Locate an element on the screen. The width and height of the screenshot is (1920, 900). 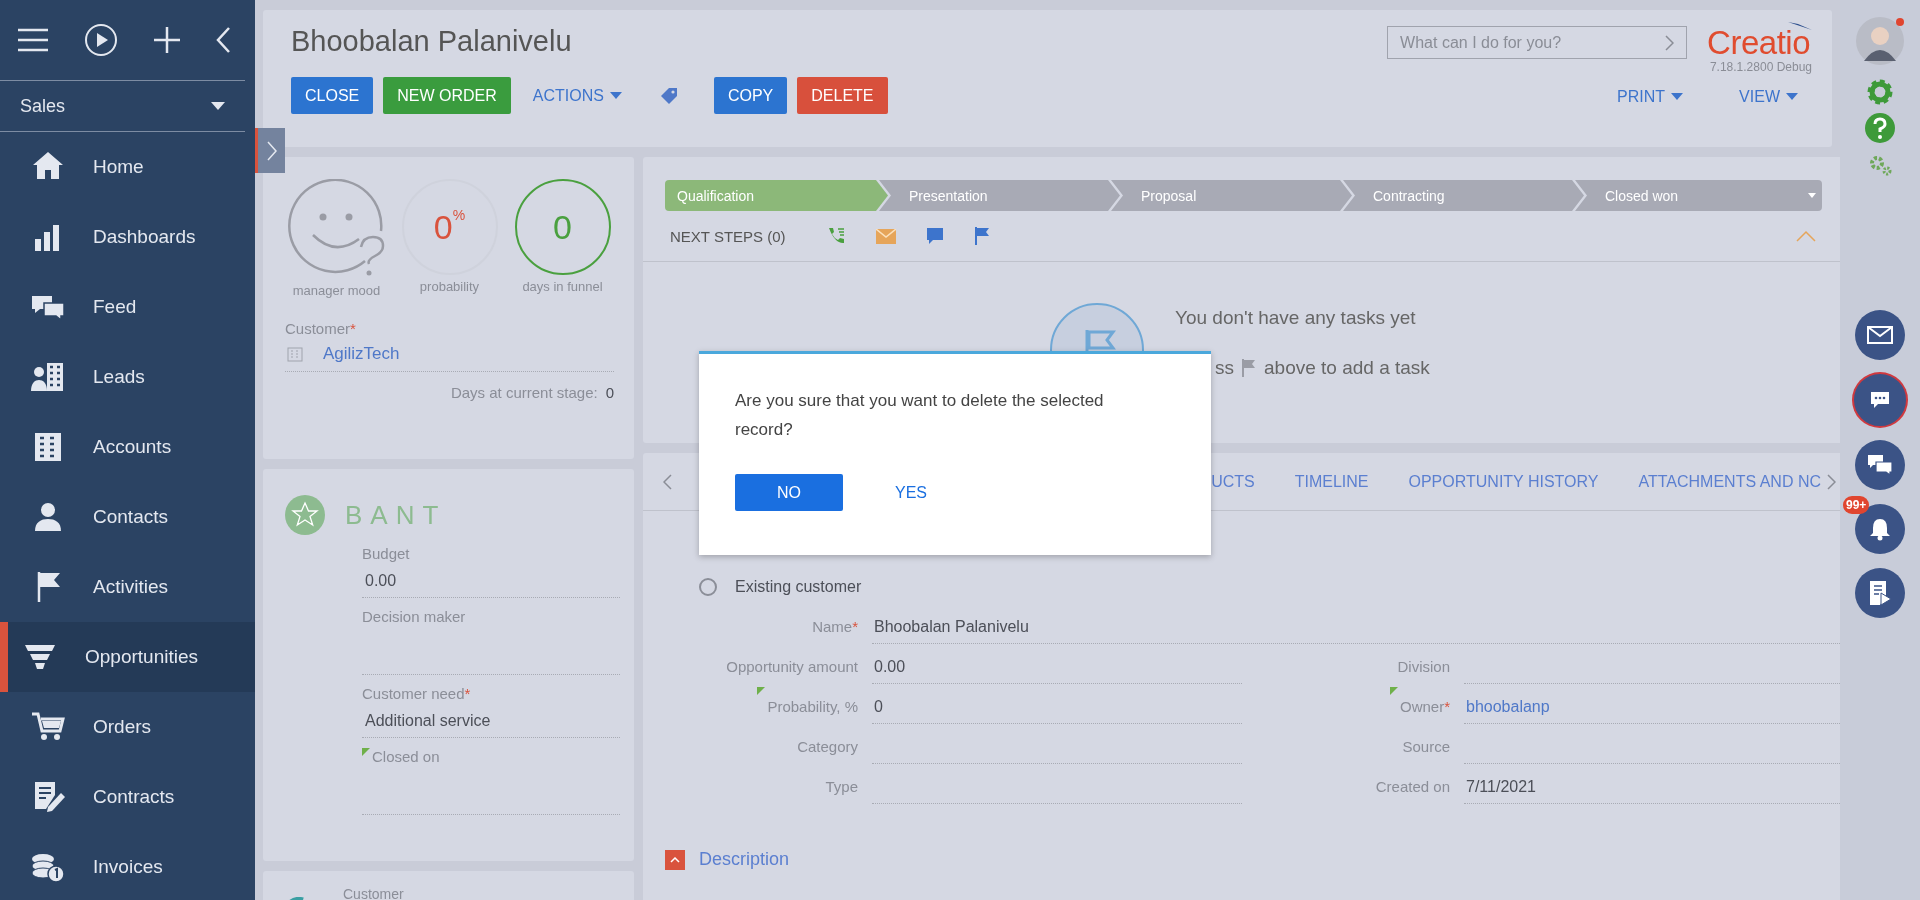
field-label: Decision maker is located at coordinates (414, 617).